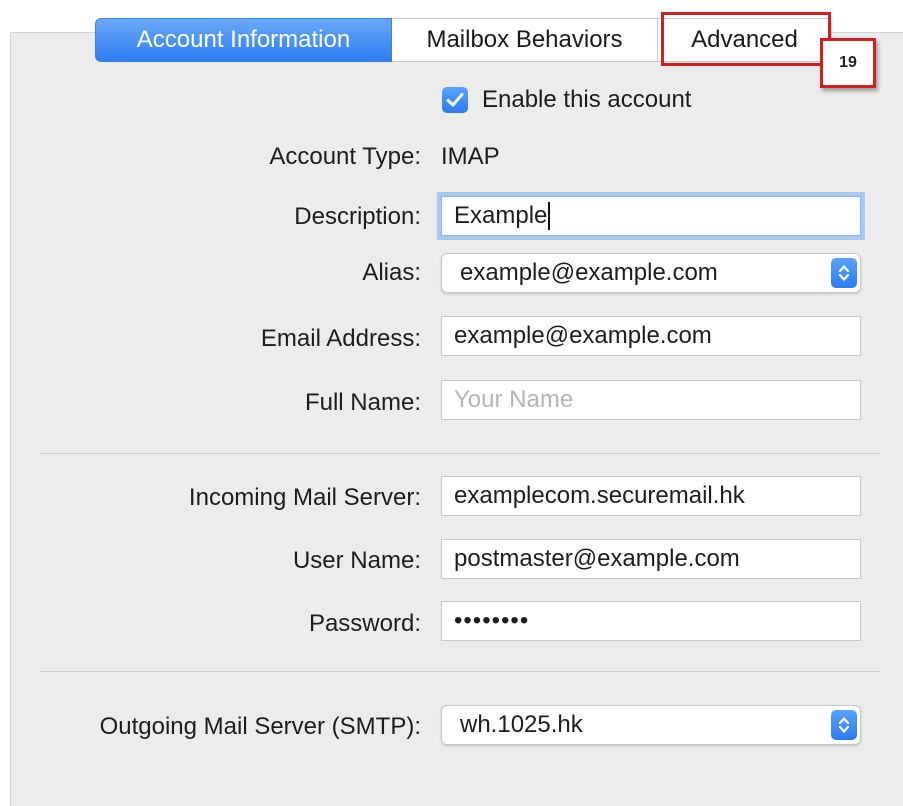  Describe the element at coordinates (746, 39) in the screenshot. I see `annotation-highlight-box` at that location.